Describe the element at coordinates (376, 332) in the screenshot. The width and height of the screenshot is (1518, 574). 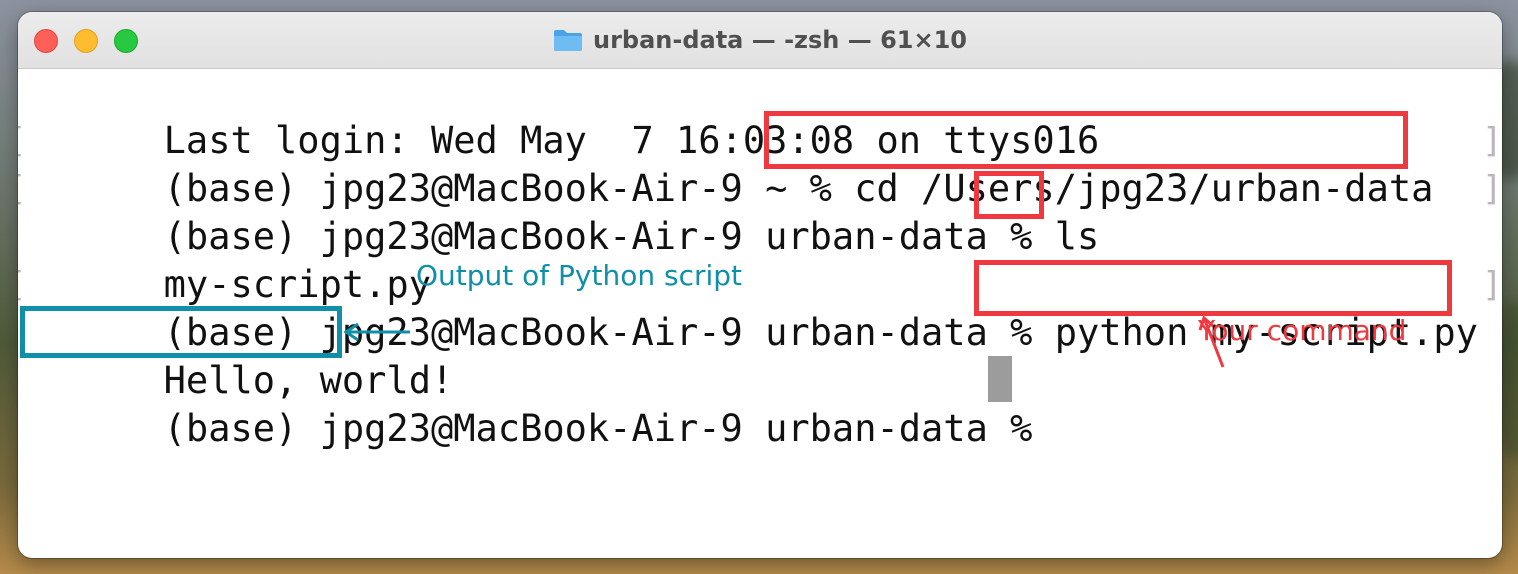
I see `output-arrow` at that location.